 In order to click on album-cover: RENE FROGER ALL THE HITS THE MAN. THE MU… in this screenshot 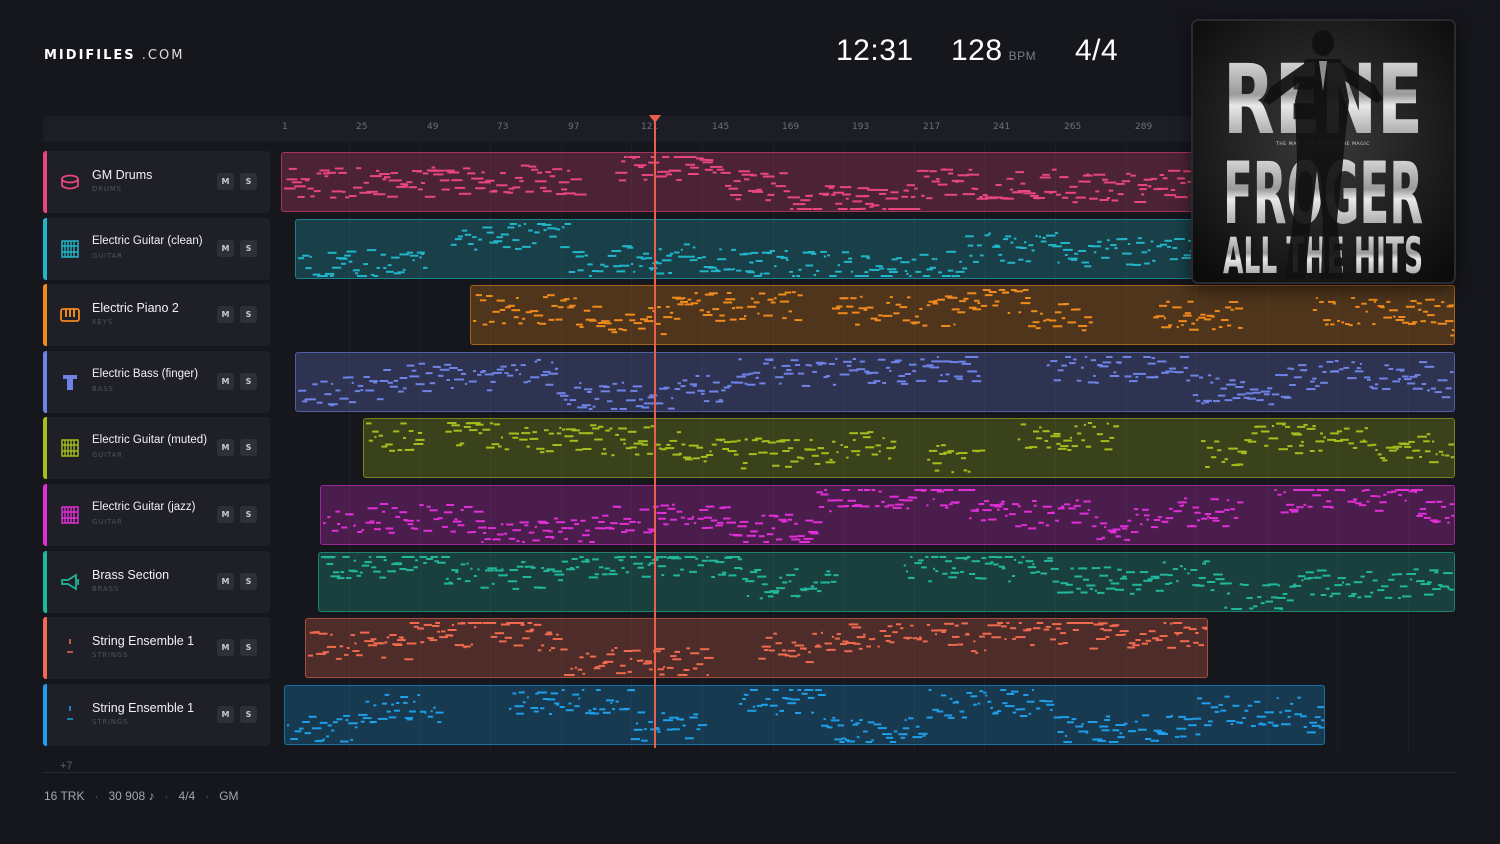, I will do `click(1323, 151)`.